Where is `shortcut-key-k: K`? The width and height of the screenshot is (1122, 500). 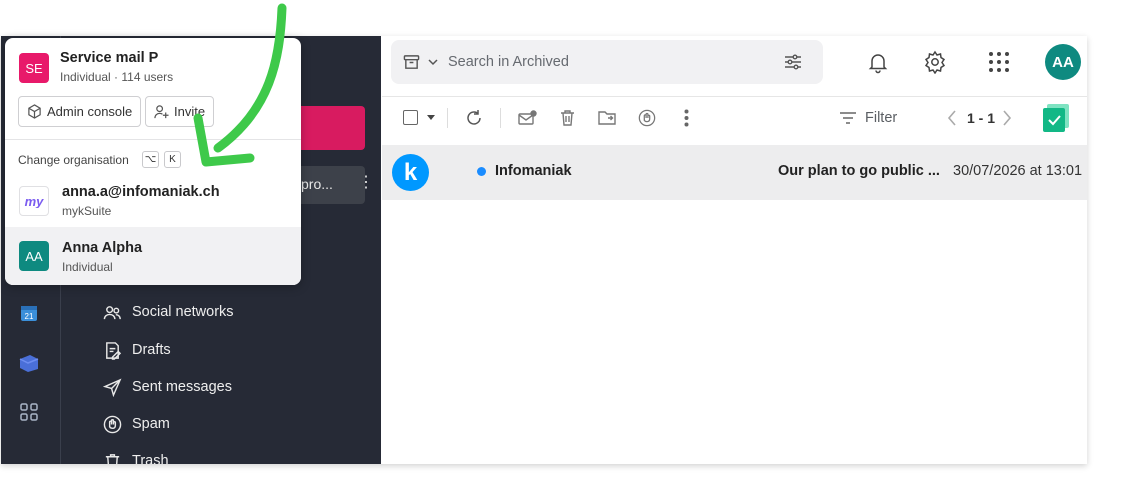
shortcut-key-k: K is located at coordinates (172, 159).